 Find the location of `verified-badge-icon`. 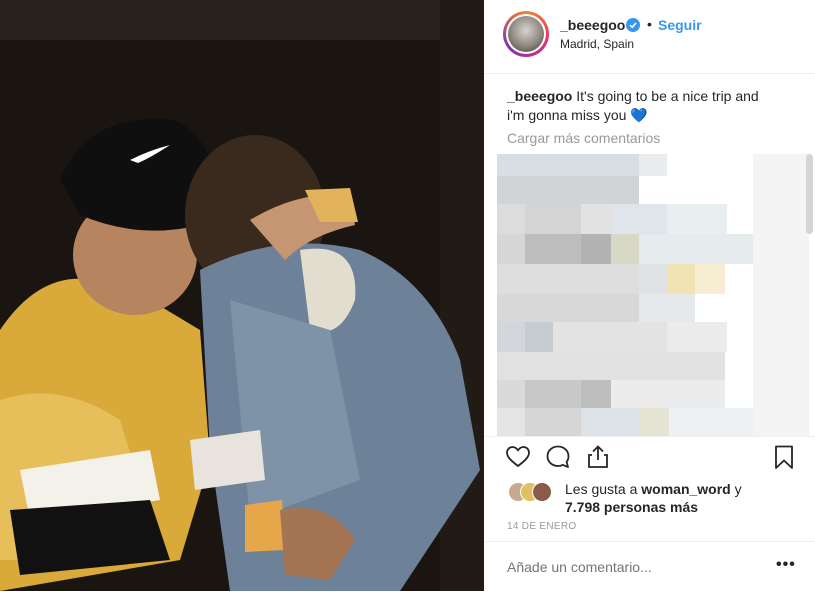

verified-badge-icon is located at coordinates (633, 25).